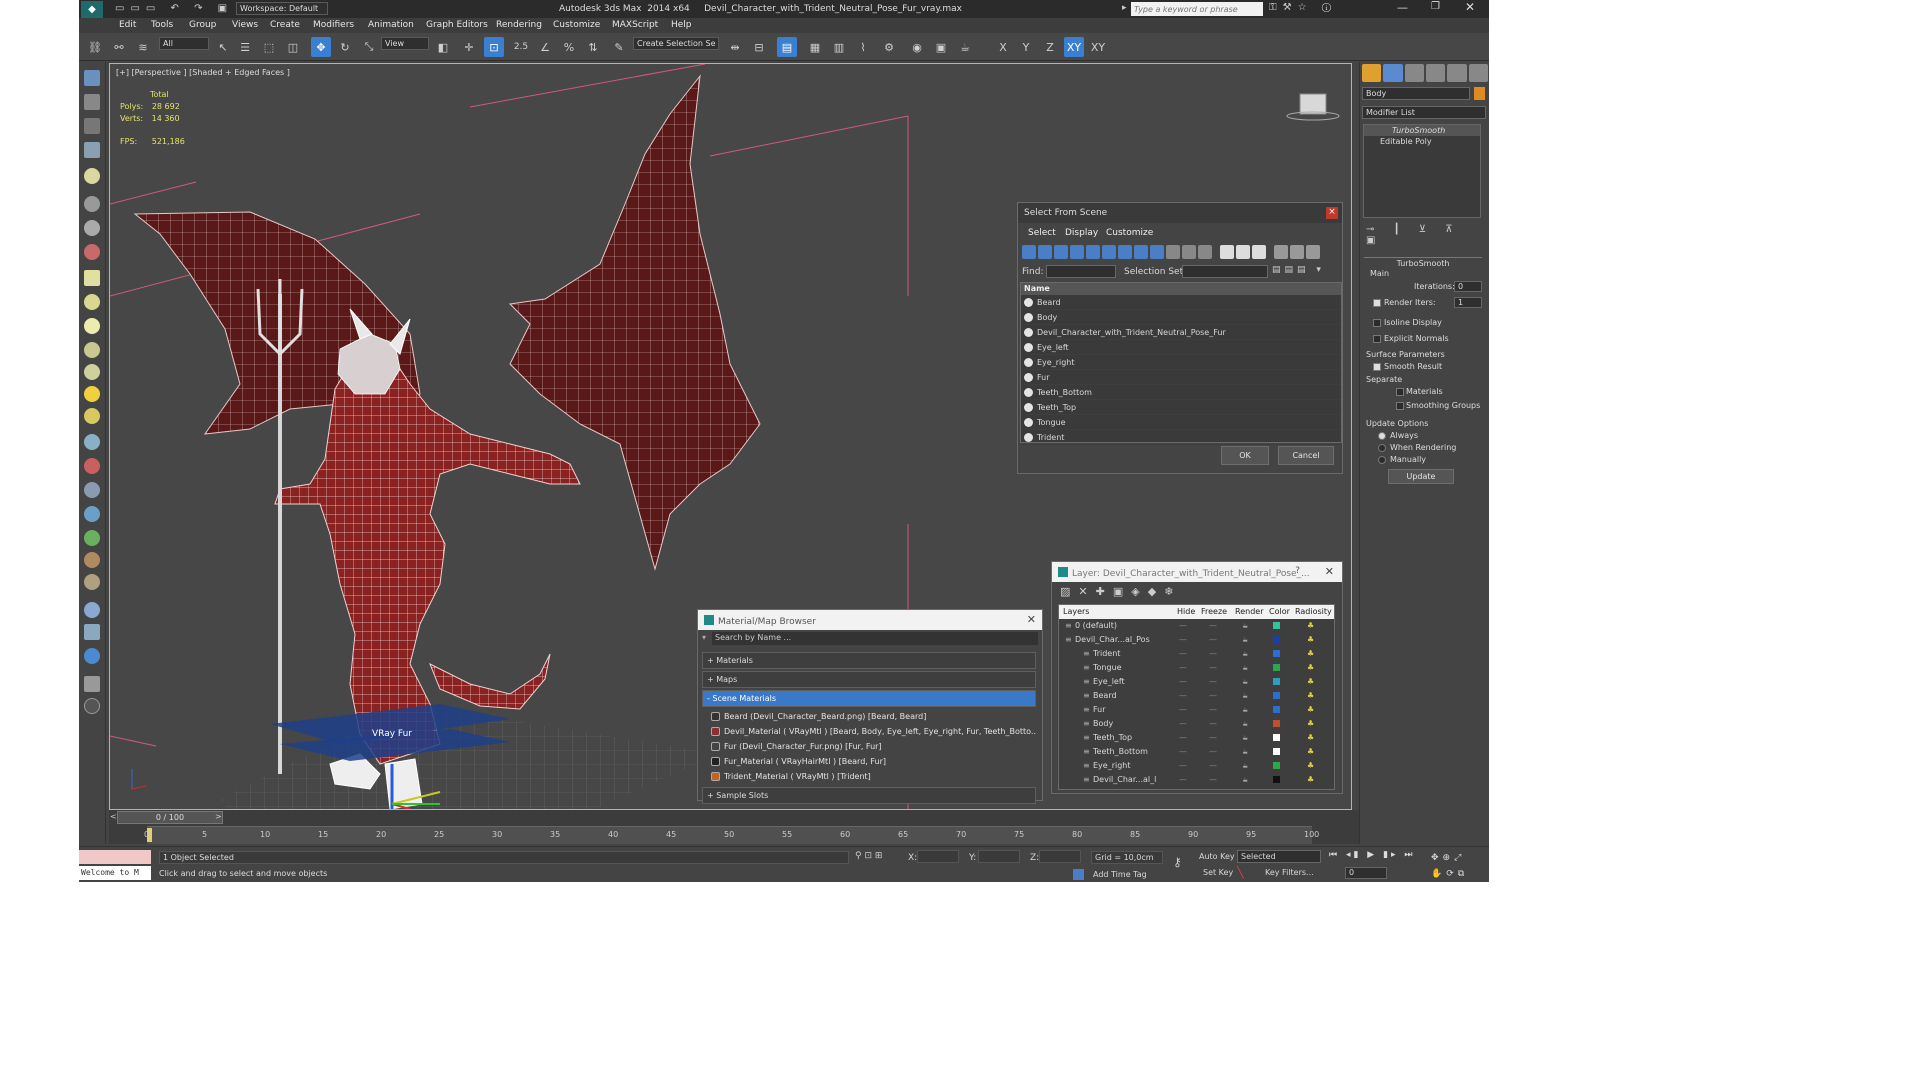 This screenshot has height=1080, width=1920. I want to click on select-scale-icon: ⤡, so click(369, 47).